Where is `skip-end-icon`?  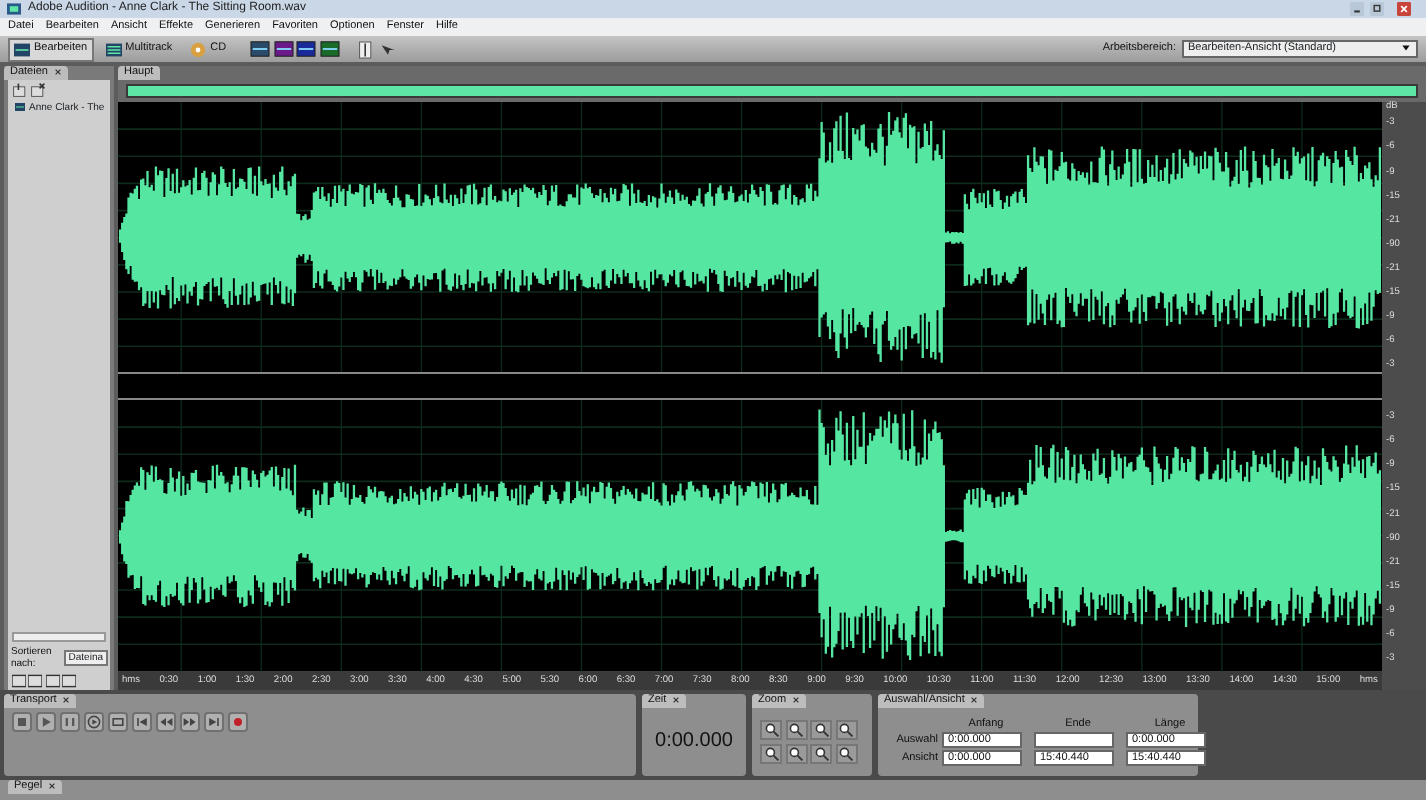
skip-end-icon is located at coordinates (214, 721).